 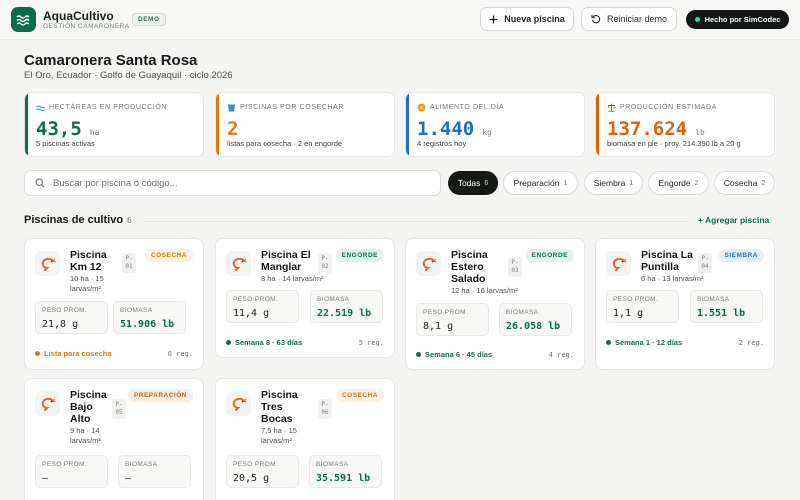 What do you see at coordinates (515, 267) in the screenshot?
I see `pool-code: P- 03` at bounding box center [515, 267].